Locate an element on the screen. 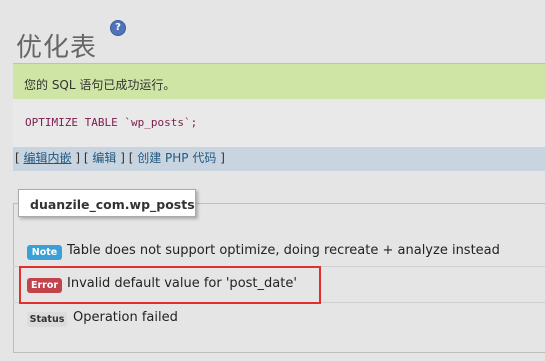 The width and height of the screenshot is (545, 361). sql-query-box: OPTIMIZE TABLE `wp_posts`; is located at coordinates (279, 123).